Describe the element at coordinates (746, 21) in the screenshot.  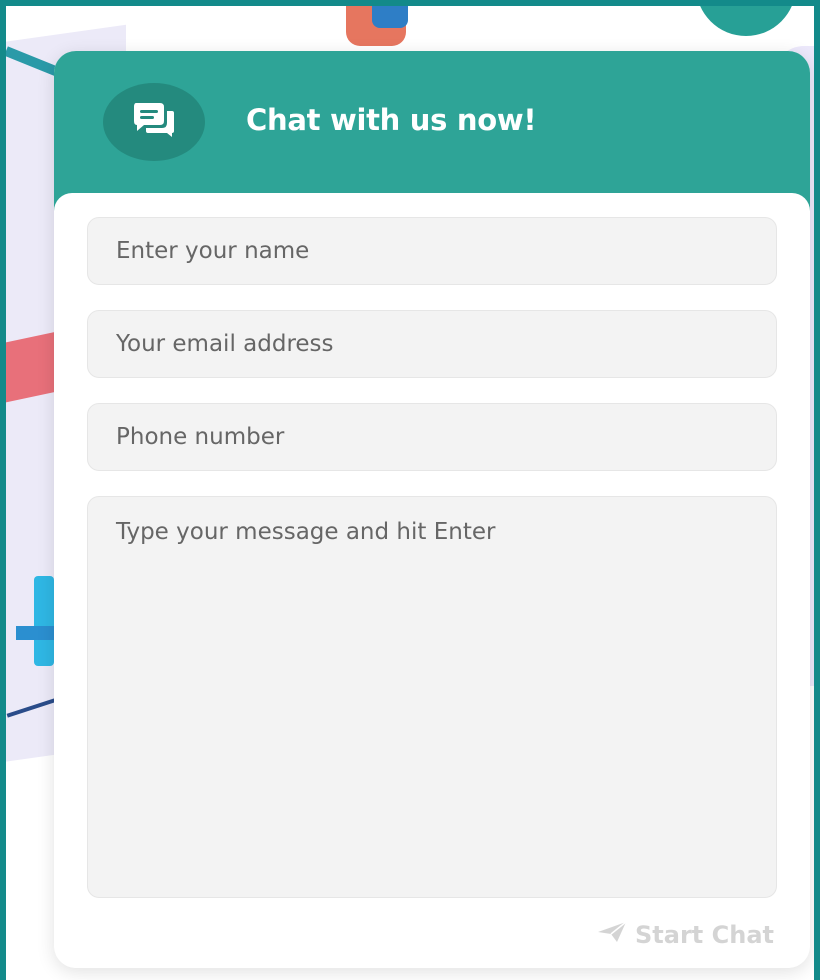
I see `chat-launcher-button` at that location.